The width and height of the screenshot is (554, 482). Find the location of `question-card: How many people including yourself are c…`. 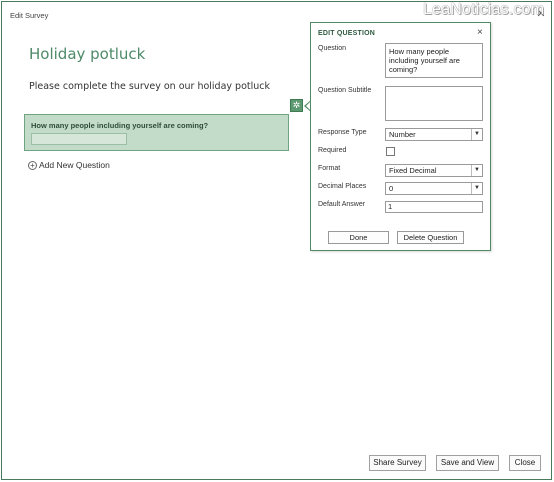

question-card: How many people including yourself are c… is located at coordinates (156, 132).